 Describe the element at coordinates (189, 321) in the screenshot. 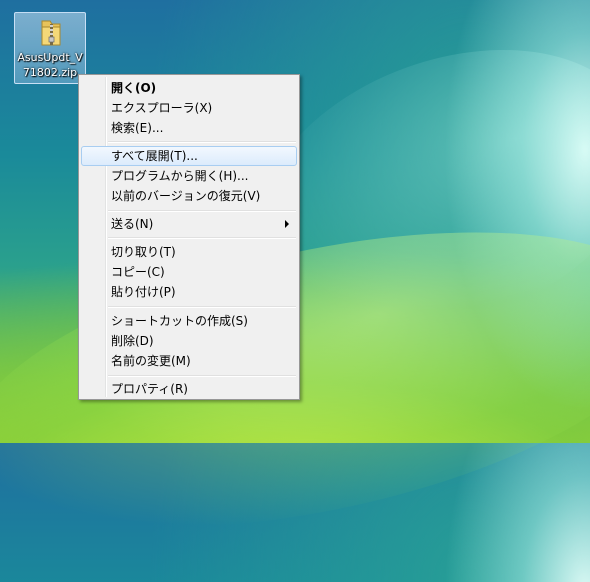

I see `menu-item-create-shortcut: ショートカットの作成(S)` at that location.